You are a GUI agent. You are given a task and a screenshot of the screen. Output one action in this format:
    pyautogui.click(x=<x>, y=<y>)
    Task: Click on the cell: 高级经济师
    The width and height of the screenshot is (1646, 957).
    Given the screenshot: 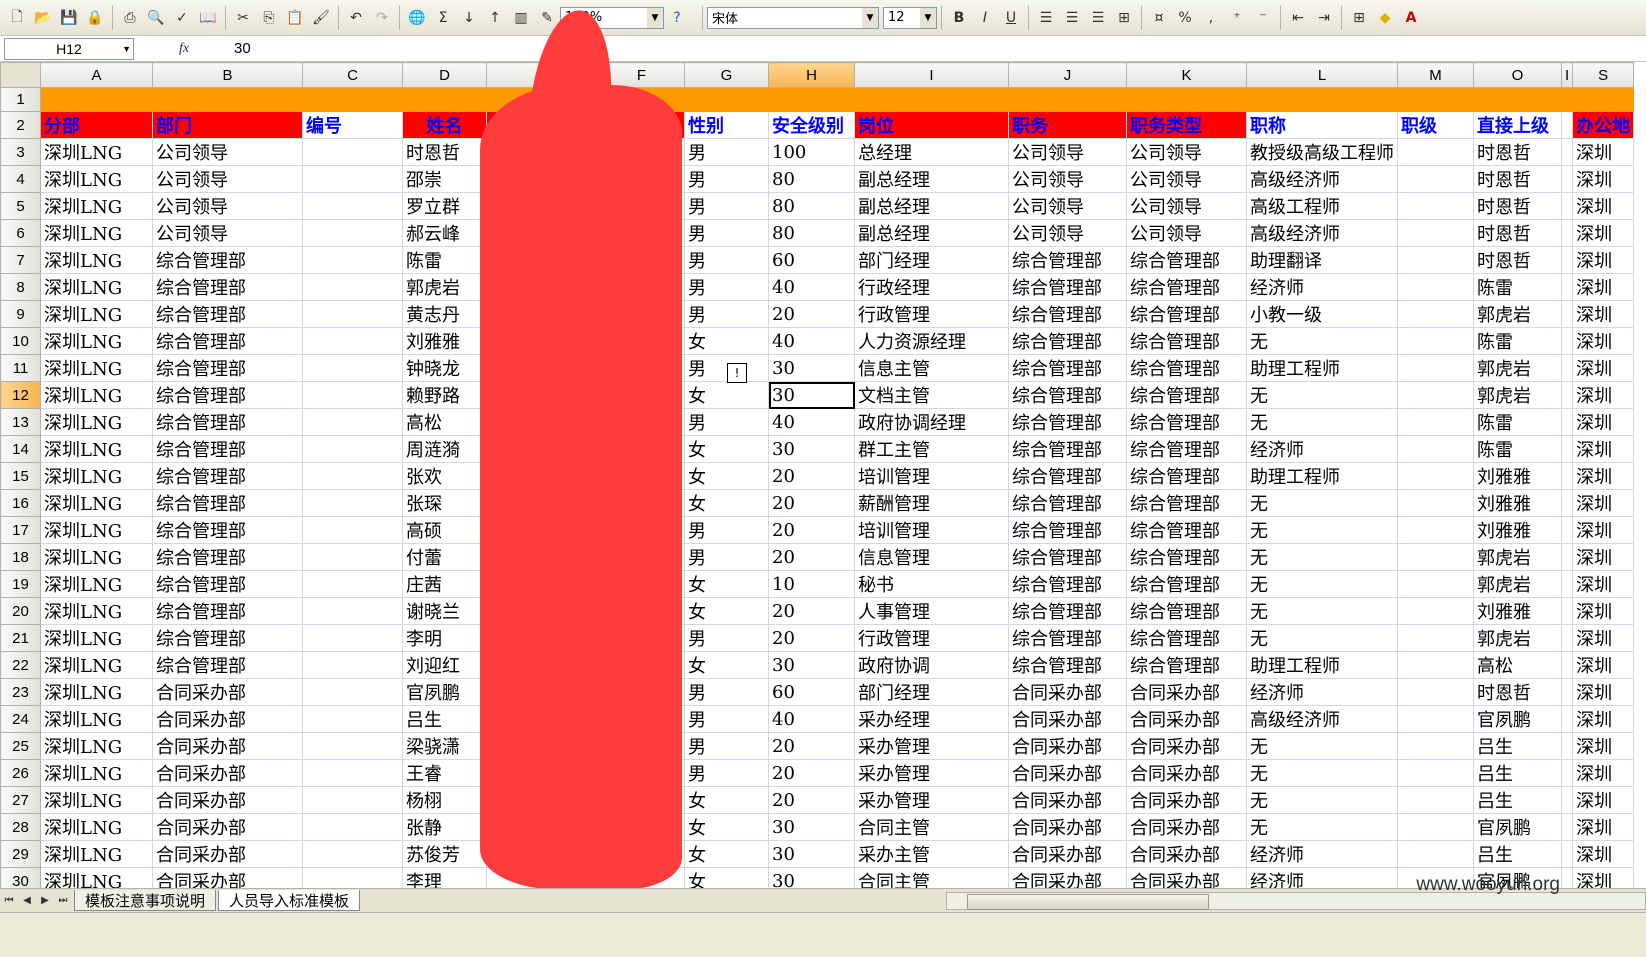 What is the action you would take?
    pyautogui.click(x=1322, y=179)
    